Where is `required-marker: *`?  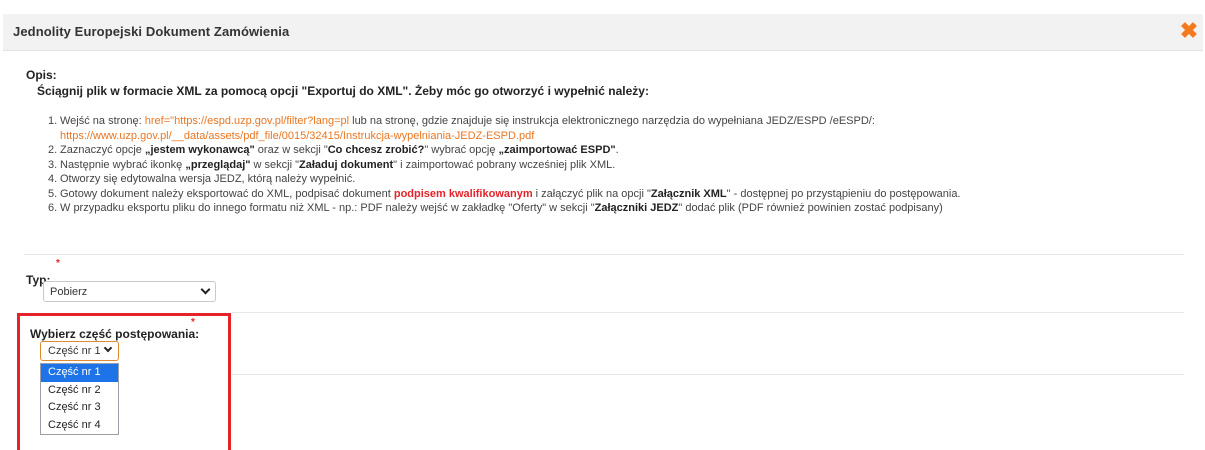 required-marker: * is located at coordinates (58, 263).